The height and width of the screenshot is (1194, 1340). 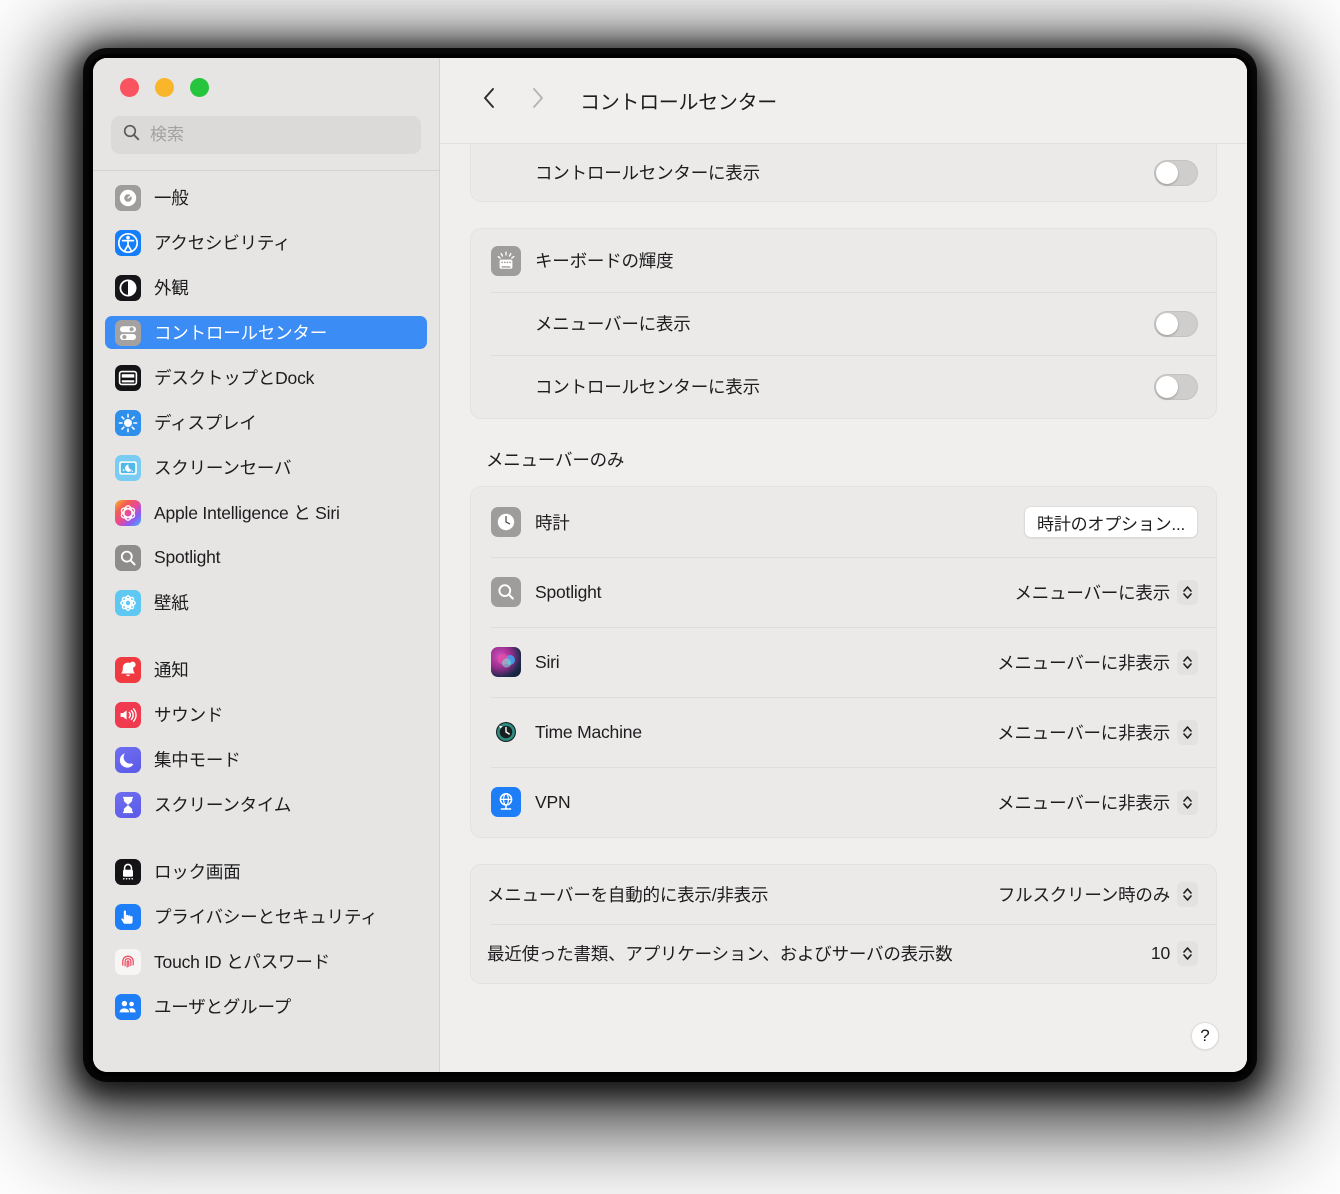 What do you see at coordinates (628, 895) in the screenshot?
I see `row-label: メニューバーを自動的に表示/非表示` at bounding box center [628, 895].